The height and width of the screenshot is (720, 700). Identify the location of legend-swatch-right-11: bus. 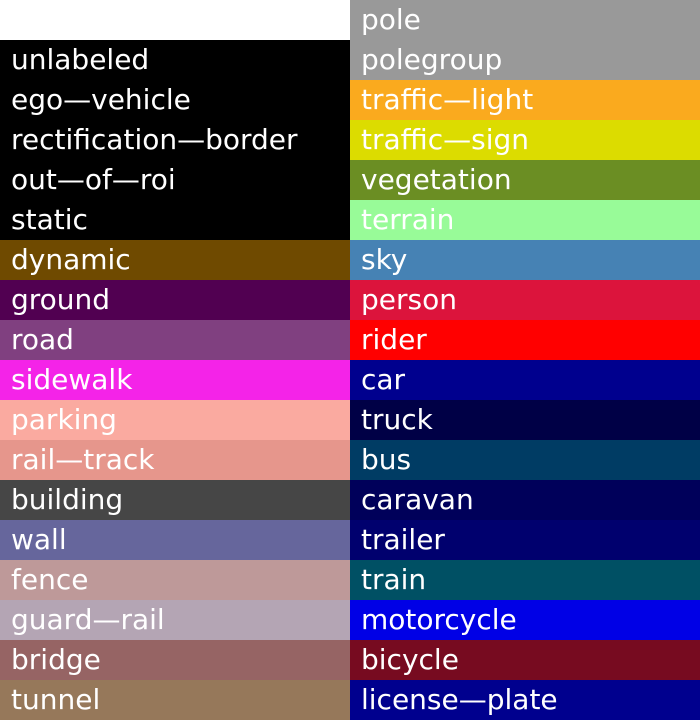
(525, 460).